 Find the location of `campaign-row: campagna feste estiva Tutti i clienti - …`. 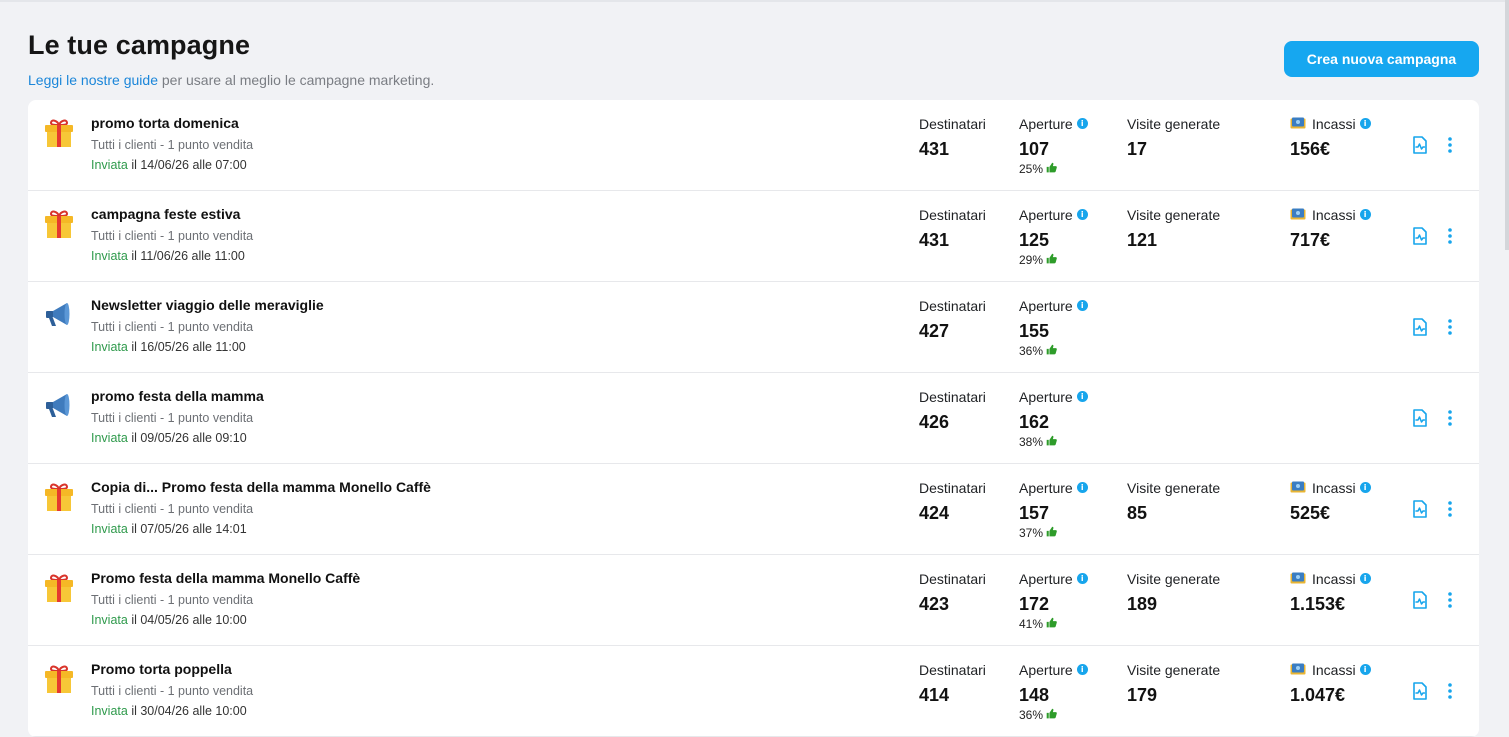

campaign-row: campagna feste estiva Tutti i clienti - … is located at coordinates (753, 236).